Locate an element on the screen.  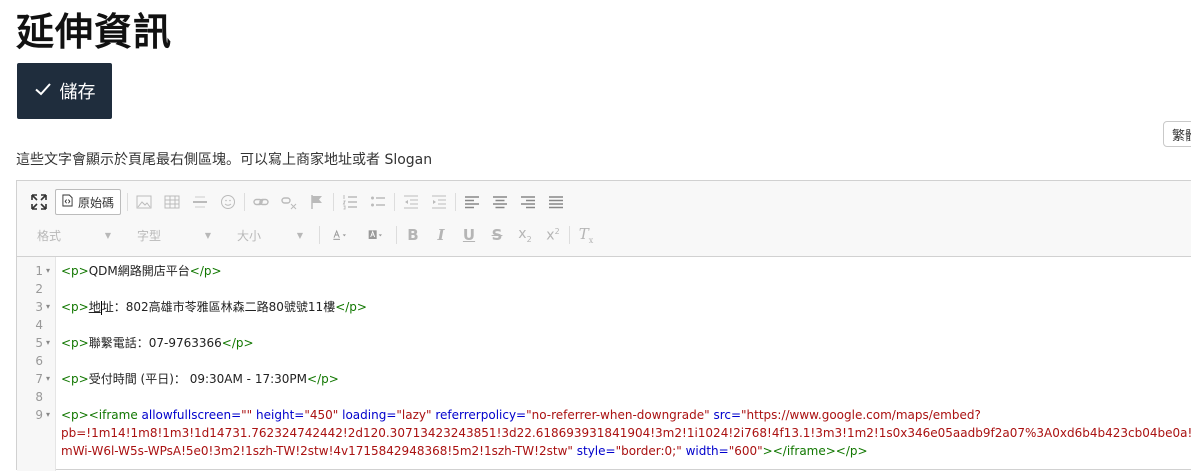
line-number: 9 is located at coordinates (39, 415).